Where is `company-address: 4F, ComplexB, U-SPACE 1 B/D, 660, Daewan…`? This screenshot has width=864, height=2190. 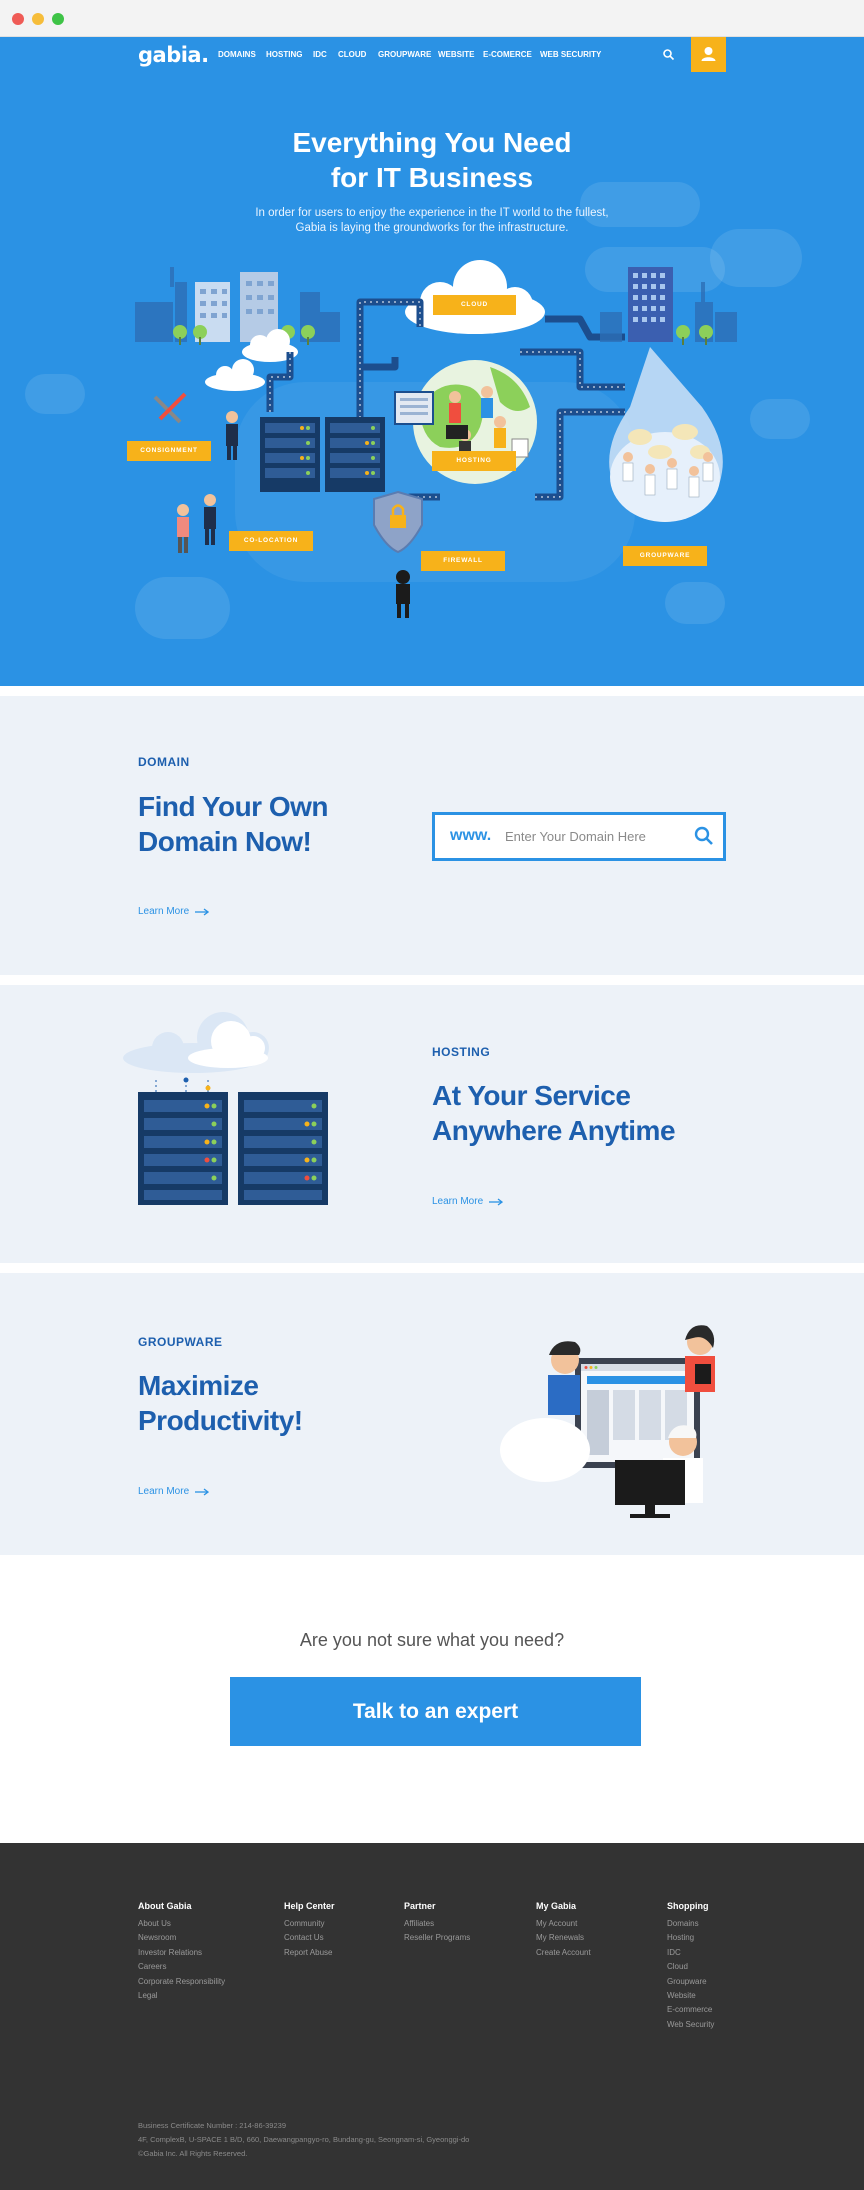 company-address: 4F, ComplexB, U-SPACE 1 B/D, 660, Daewan… is located at coordinates (304, 2139).